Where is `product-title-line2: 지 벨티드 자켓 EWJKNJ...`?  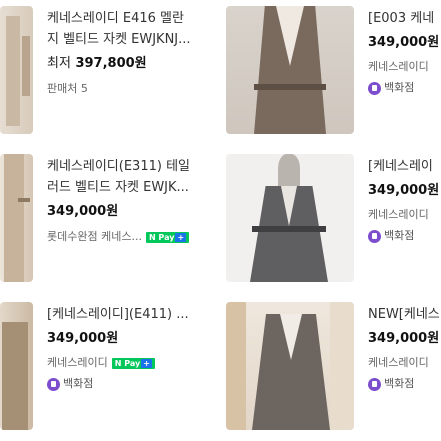
product-title-line2: 지 벨티드 자켓 EWJKNJ... is located at coordinates (132, 40).